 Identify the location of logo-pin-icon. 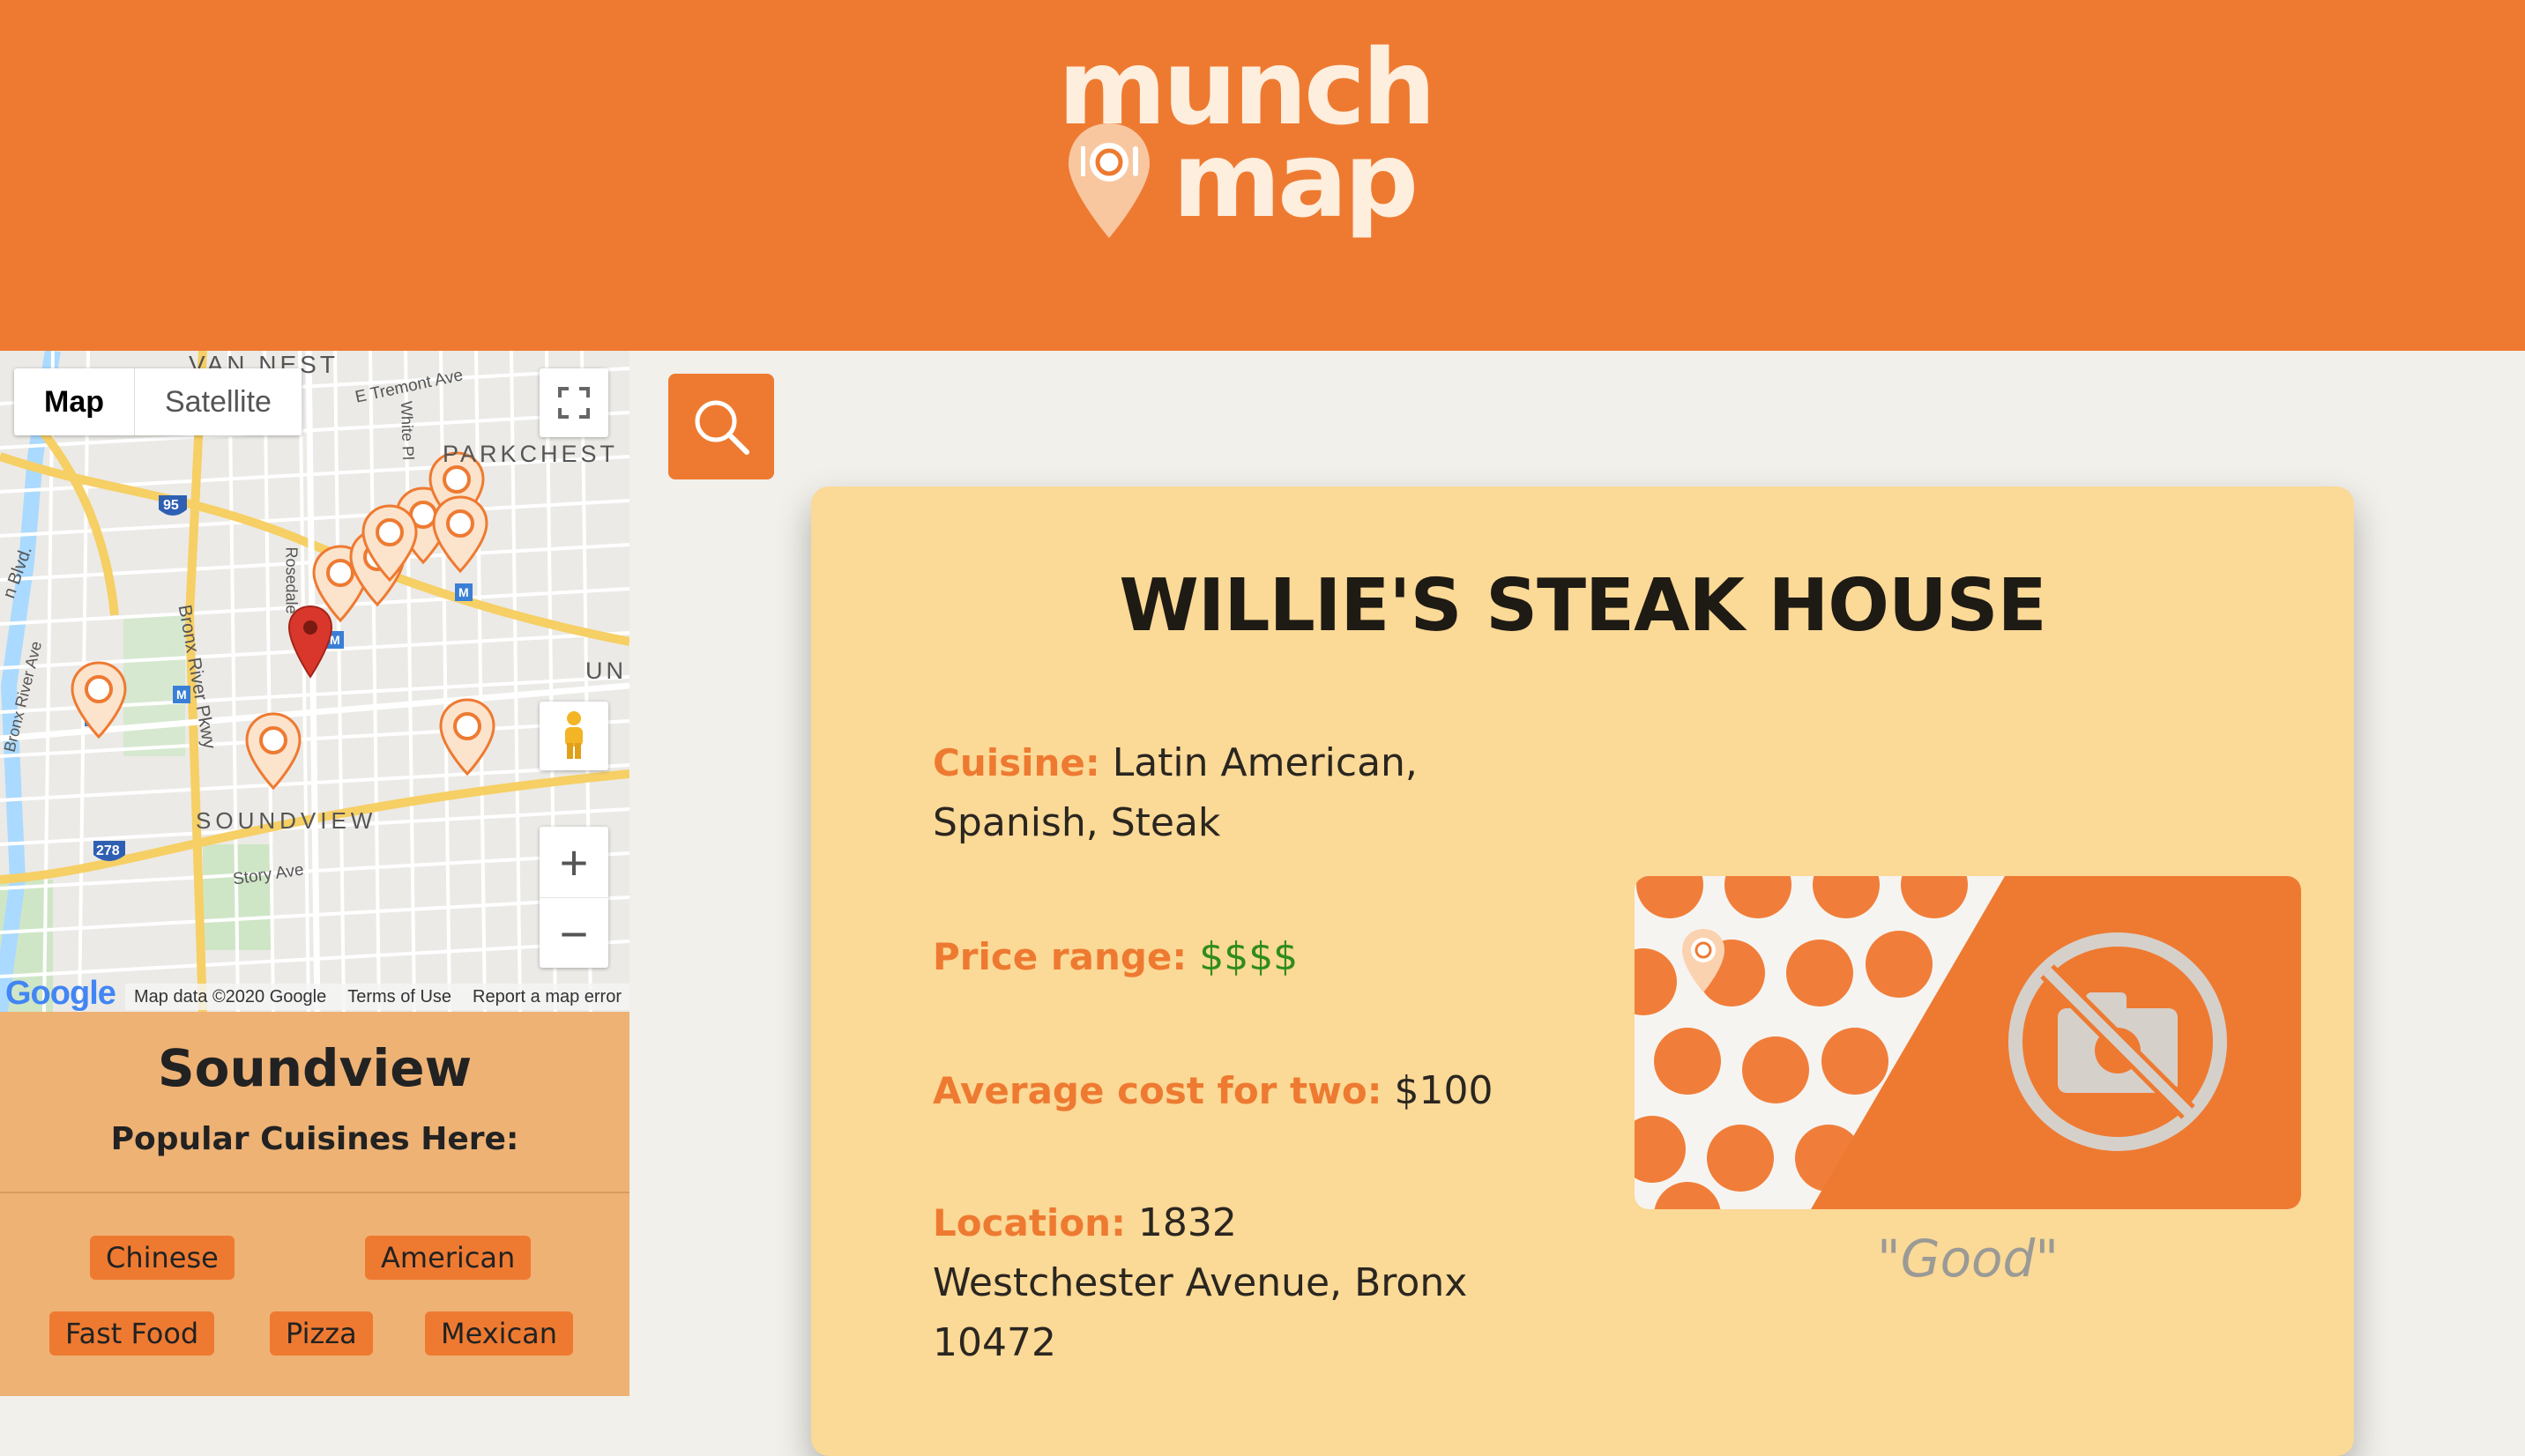
(1109, 180).